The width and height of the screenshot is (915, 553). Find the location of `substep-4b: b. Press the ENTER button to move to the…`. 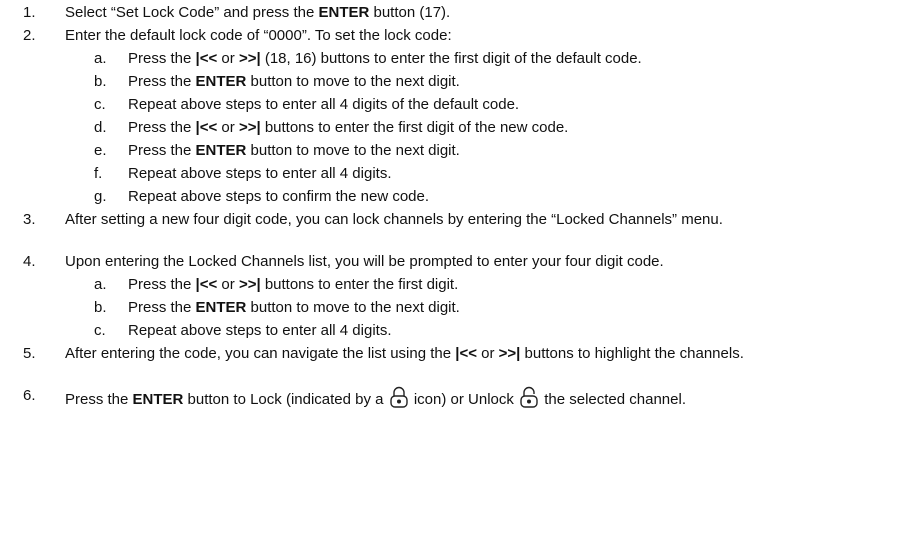

substep-4b: b. Press the ENTER button to move to the… is located at coordinates (457, 307).